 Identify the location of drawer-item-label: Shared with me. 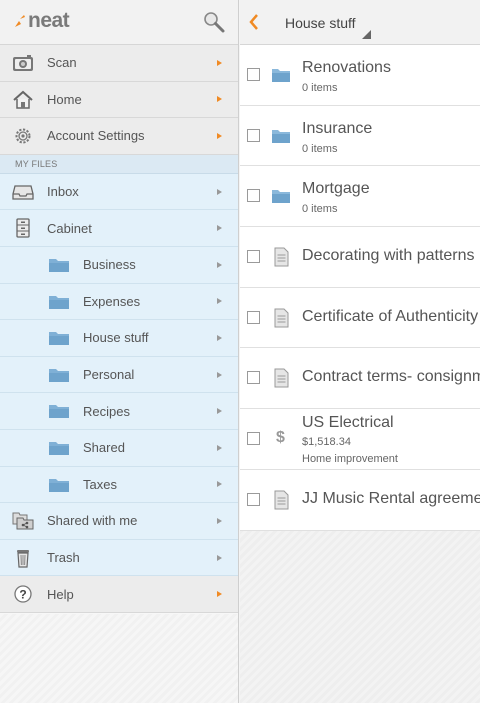
(92, 521).